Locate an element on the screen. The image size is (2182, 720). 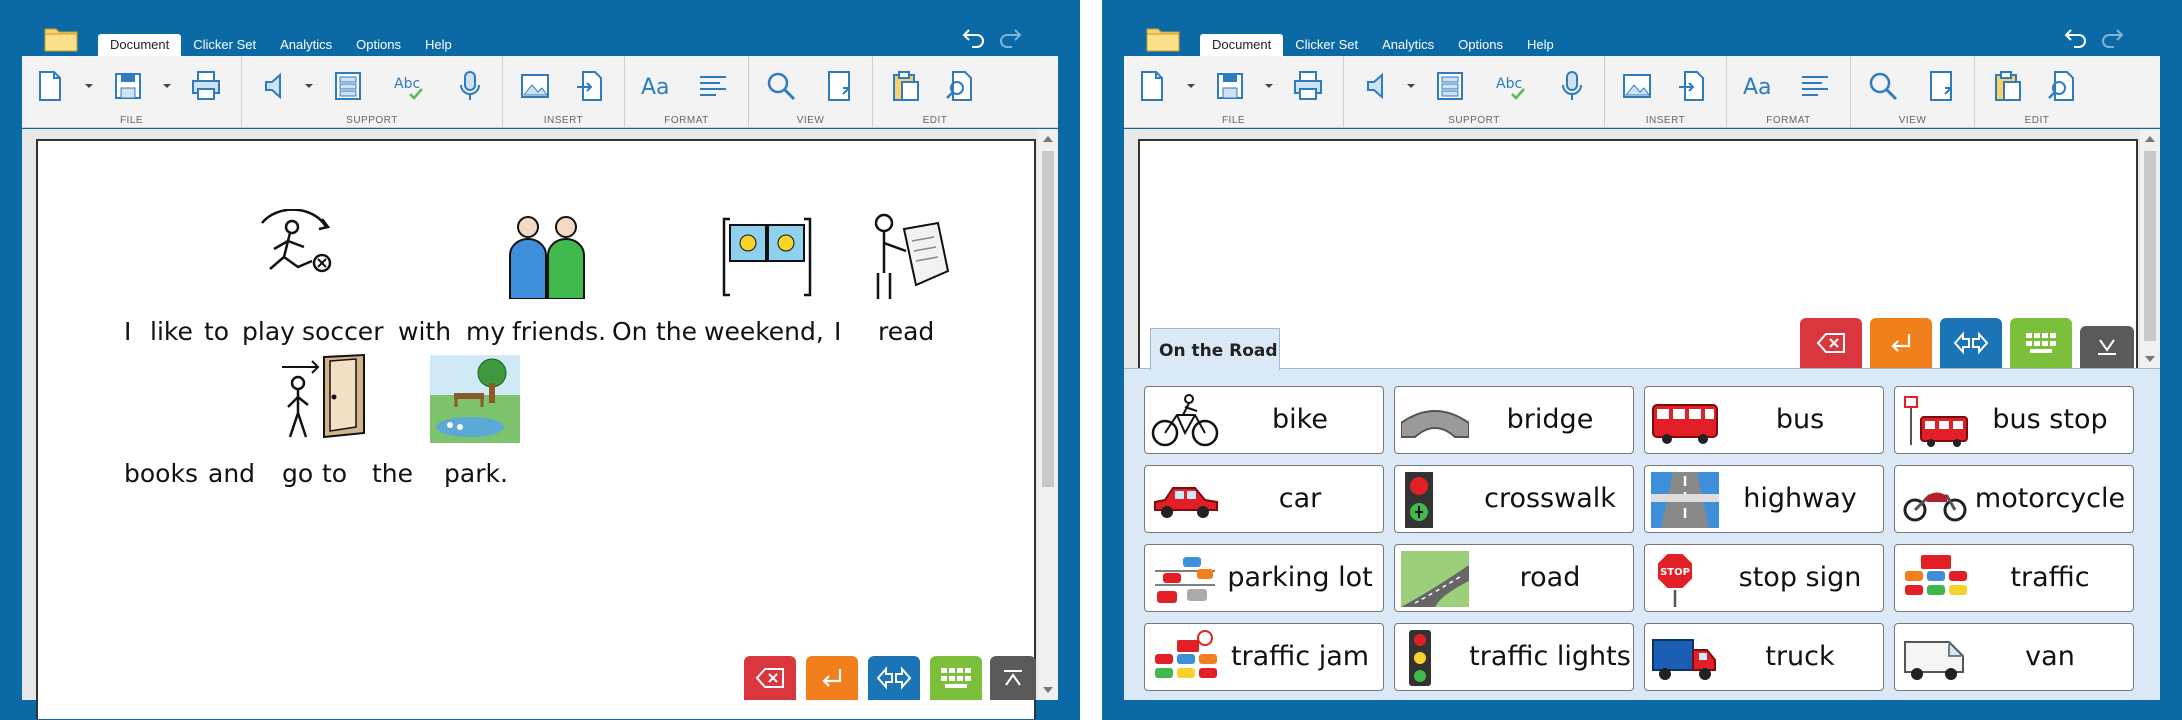
doc-word: my is located at coordinates (485, 331).